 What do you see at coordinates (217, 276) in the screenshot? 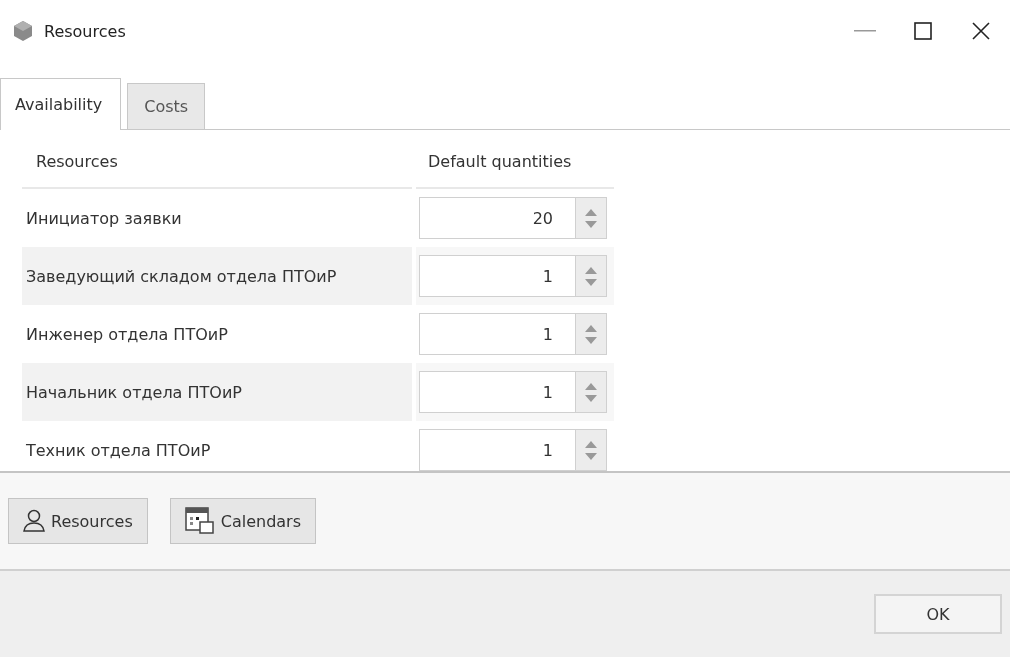
I see `resource-cell: Заведующий складом отдела ПТОиР` at bounding box center [217, 276].